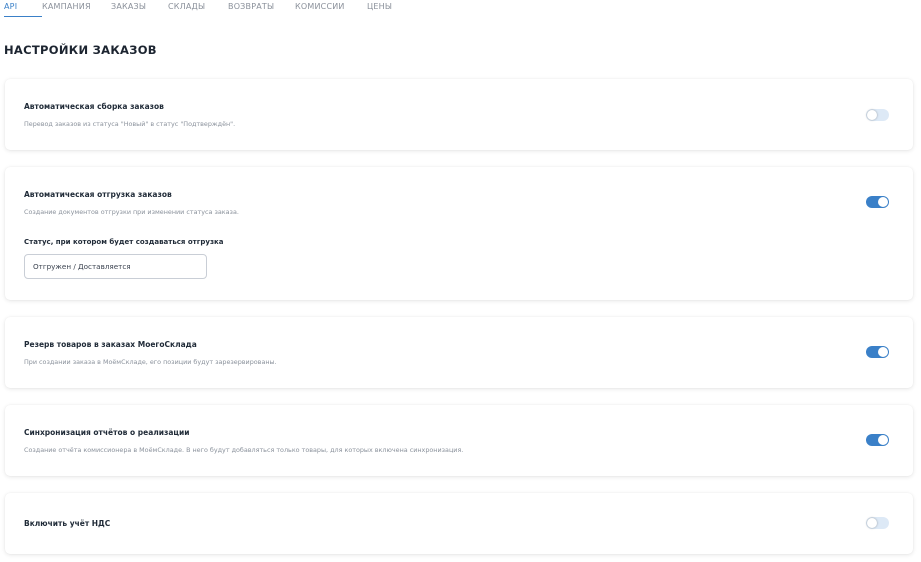 The width and height of the screenshot is (921, 562). What do you see at coordinates (261, 7) in the screenshot?
I see `tab-returns: ВОЗВРАТЫ` at bounding box center [261, 7].